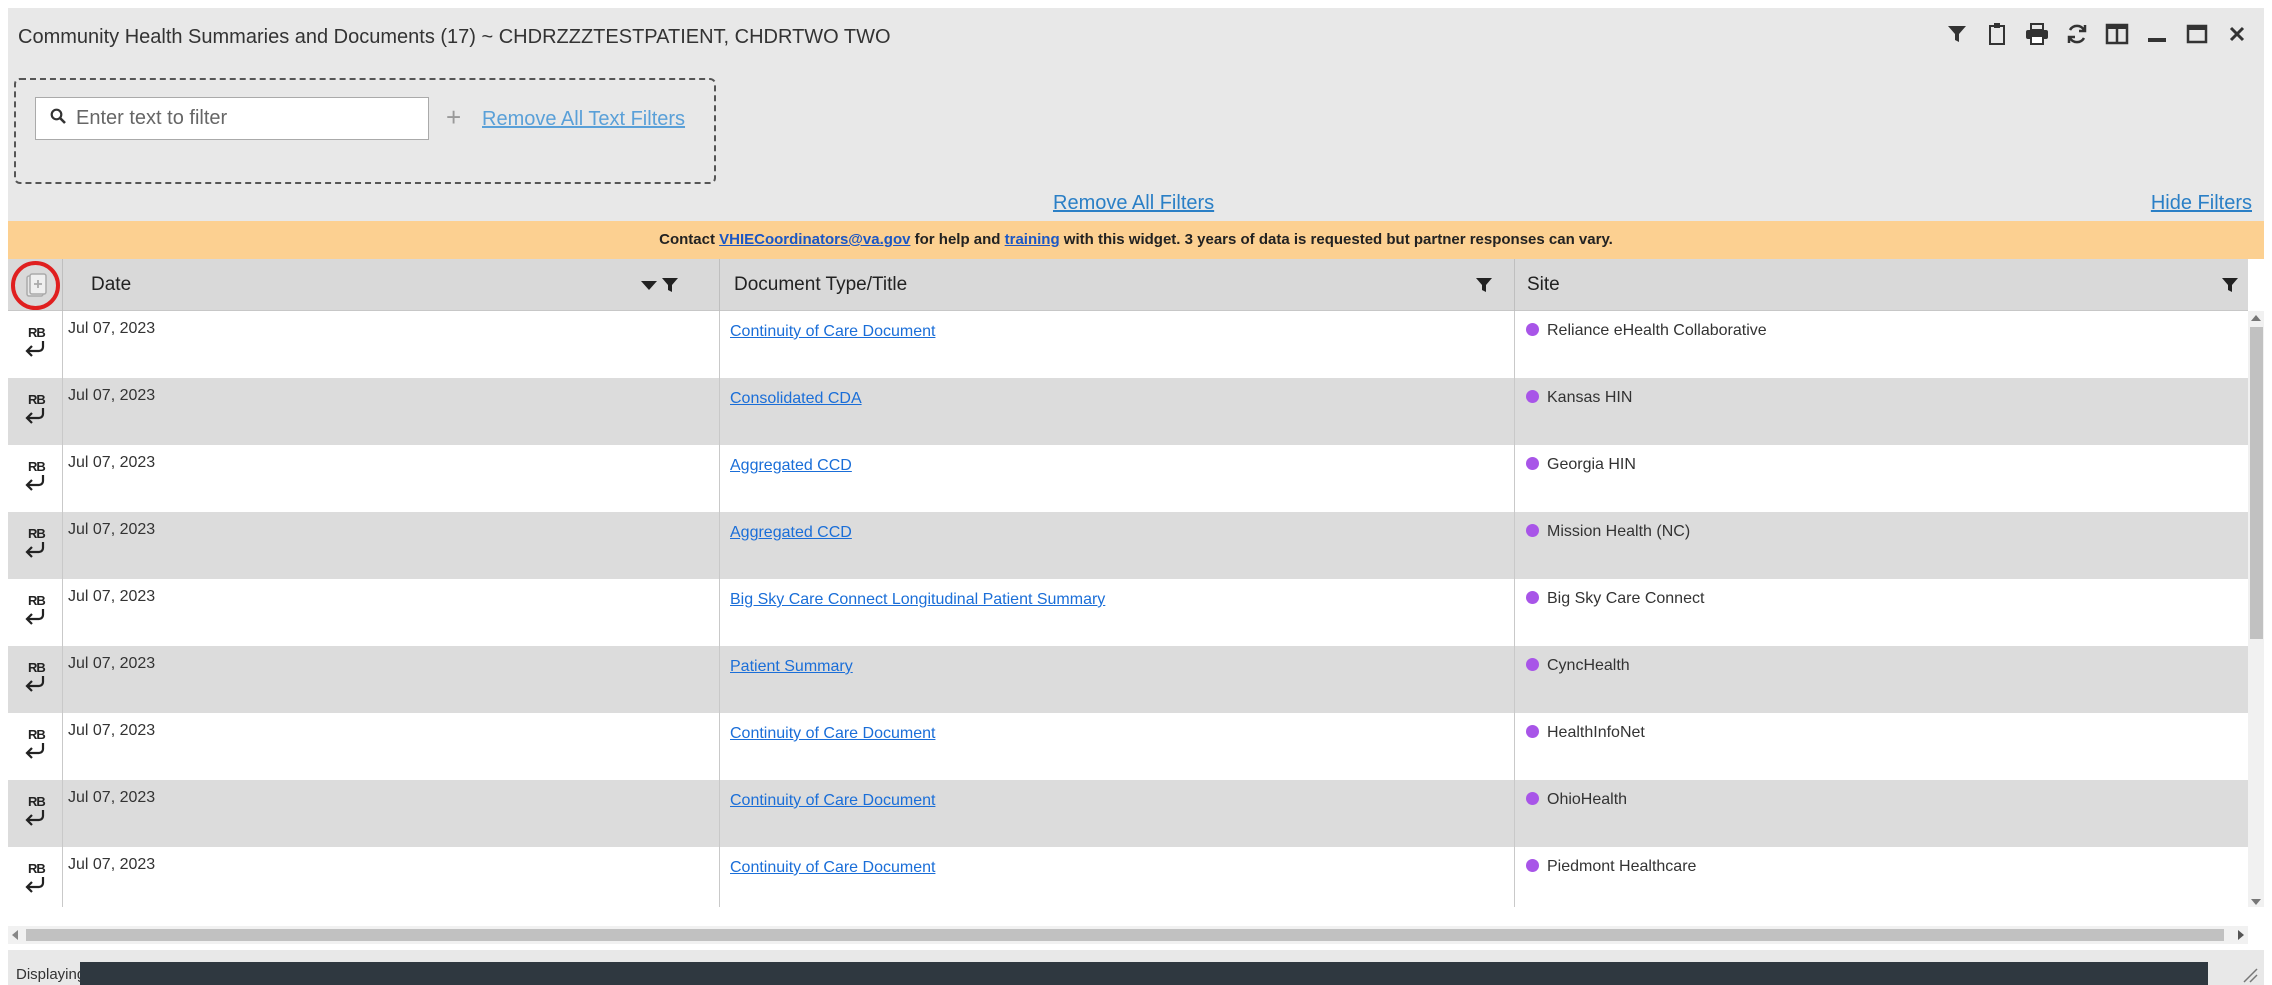 The width and height of the screenshot is (2272, 985). What do you see at coordinates (649, 287) in the screenshot?
I see `sort-desc-icon` at bounding box center [649, 287].